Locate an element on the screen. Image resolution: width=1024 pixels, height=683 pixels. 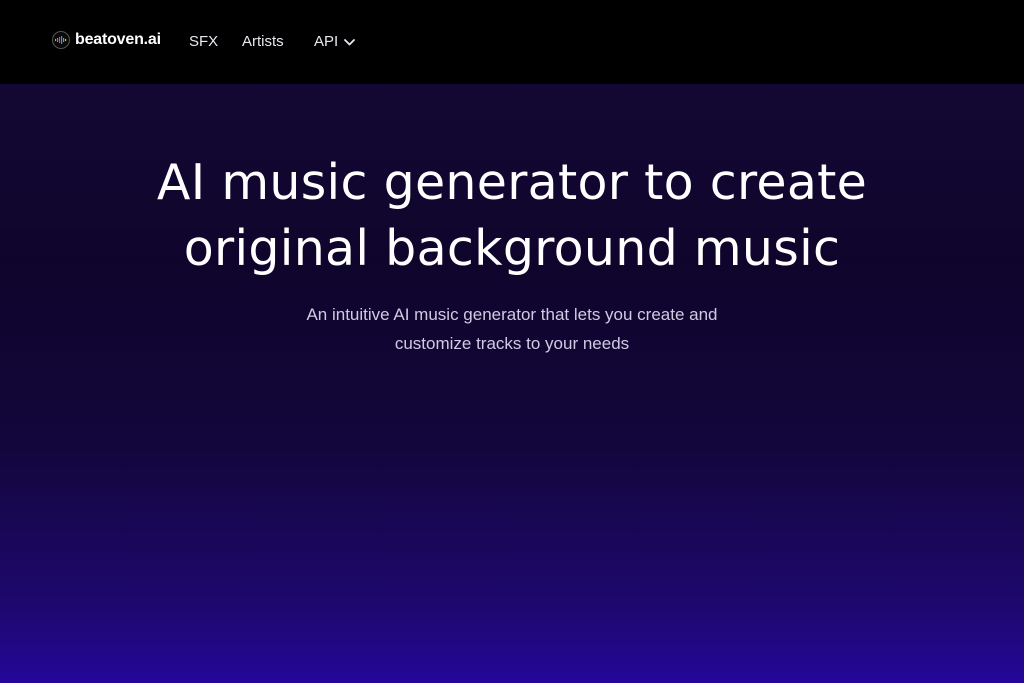
nav-link-api: API is located at coordinates (335, 41).